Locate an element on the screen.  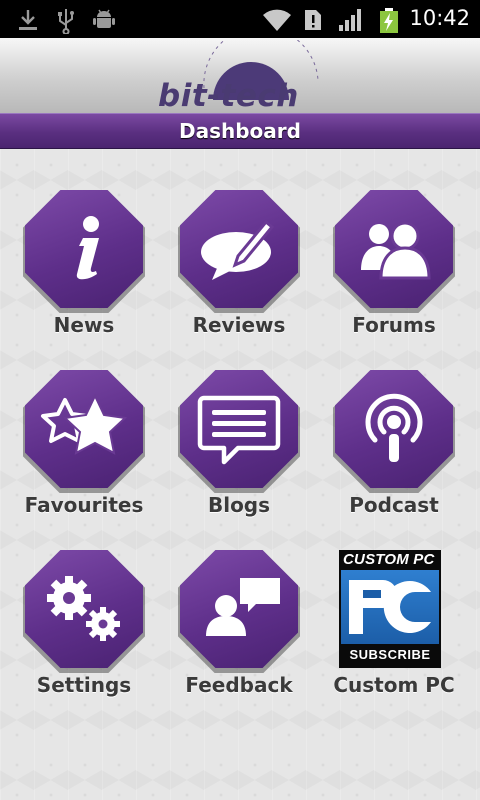
bit-tech-logo: bit-tech is located at coordinates (243, 77).